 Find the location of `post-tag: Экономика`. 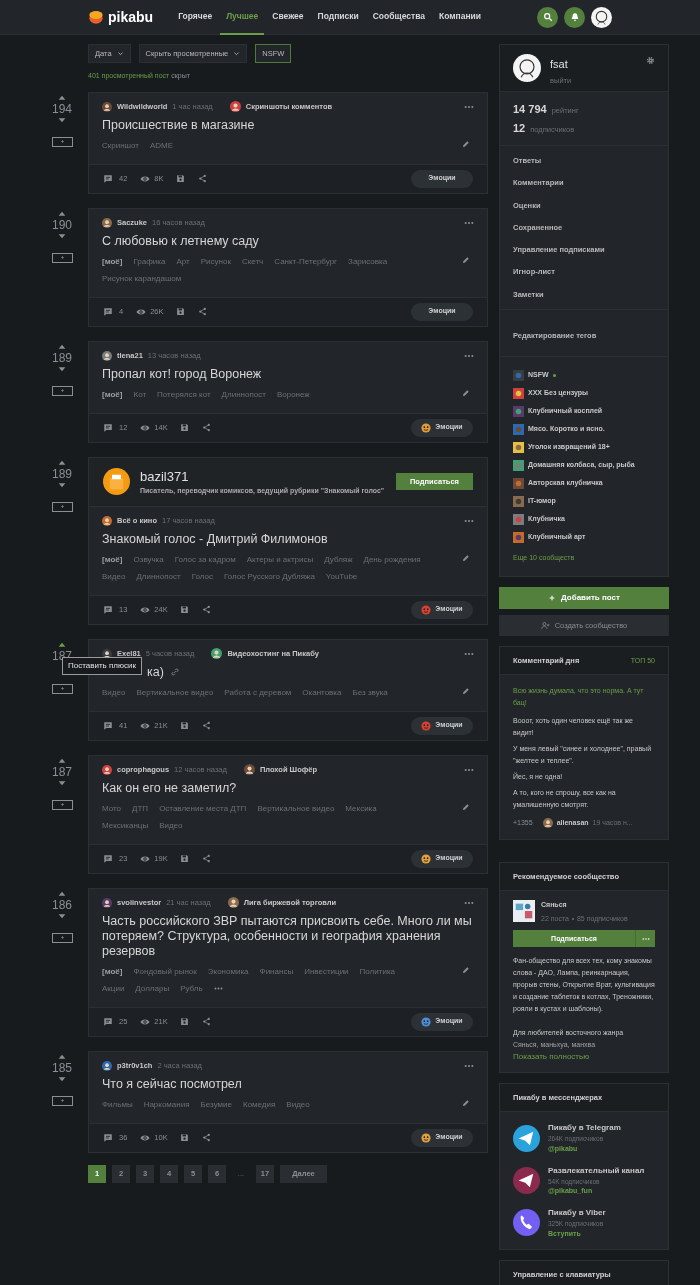

post-tag: Экономика is located at coordinates (228, 971).